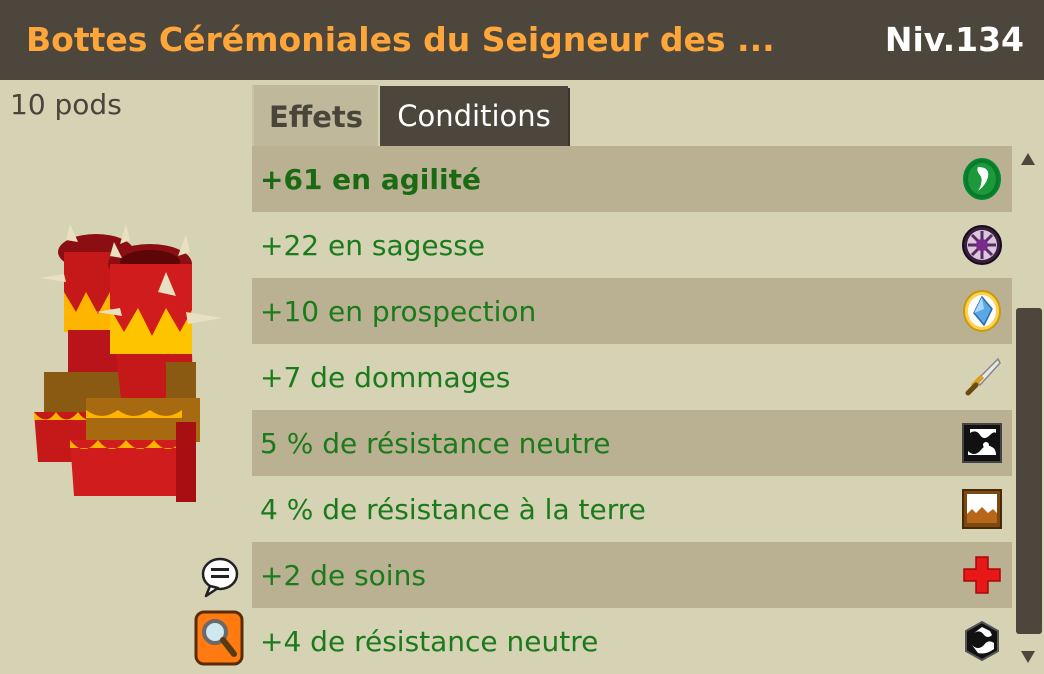  I want to click on effect-row: +10 en prospection, so click(632, 311).